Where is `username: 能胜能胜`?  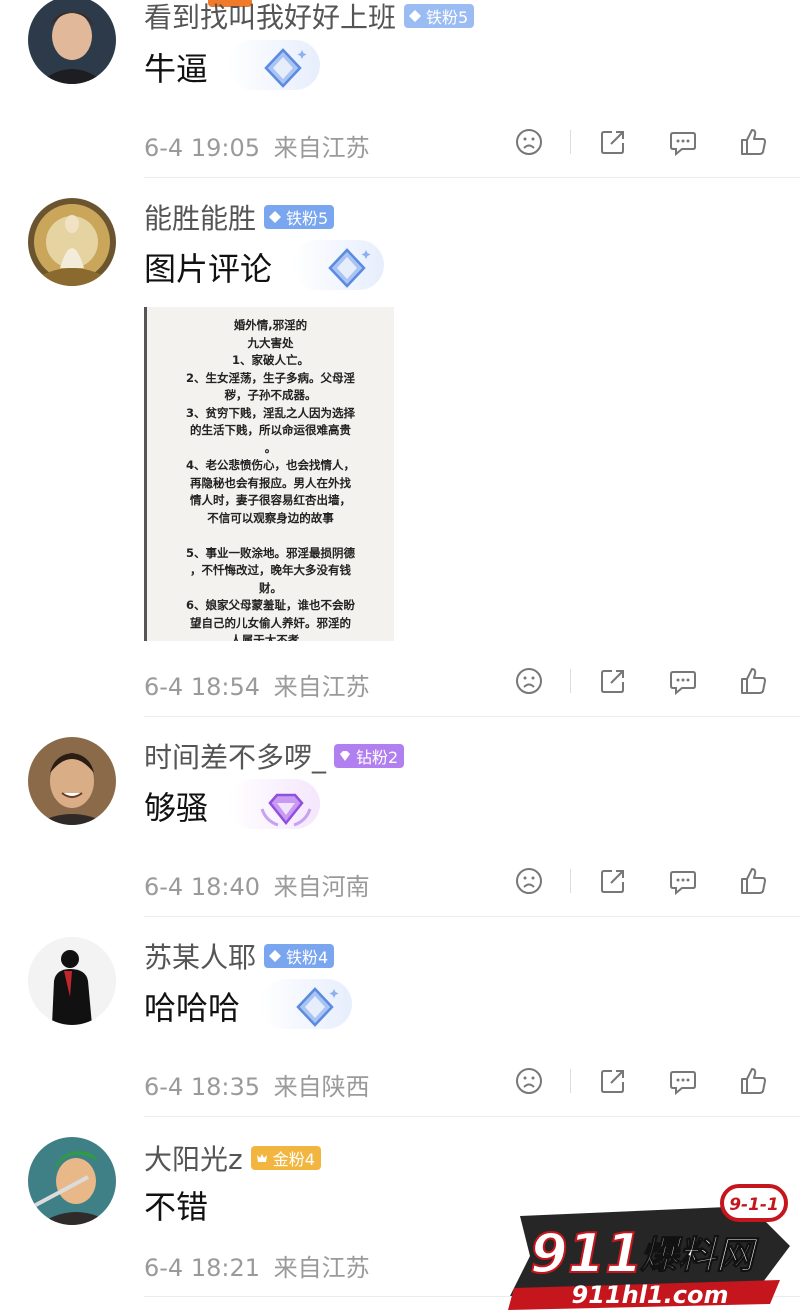
username: 能胜能胜 is located at coordinates (200, 217).